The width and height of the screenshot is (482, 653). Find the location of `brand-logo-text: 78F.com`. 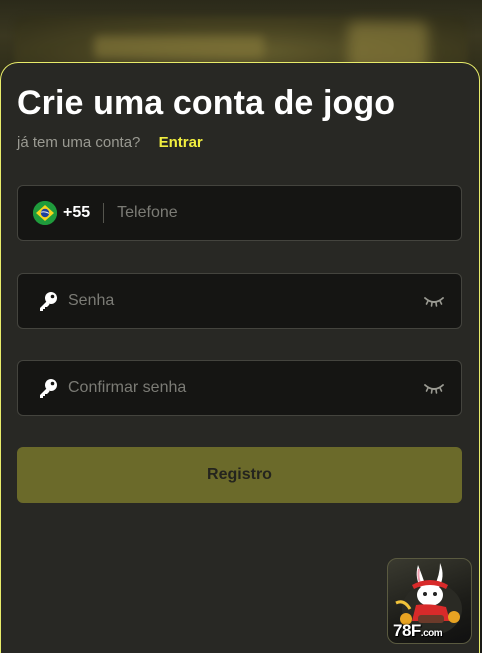

brand-logo-text: 78F.com is located at coordinates (418, 630).